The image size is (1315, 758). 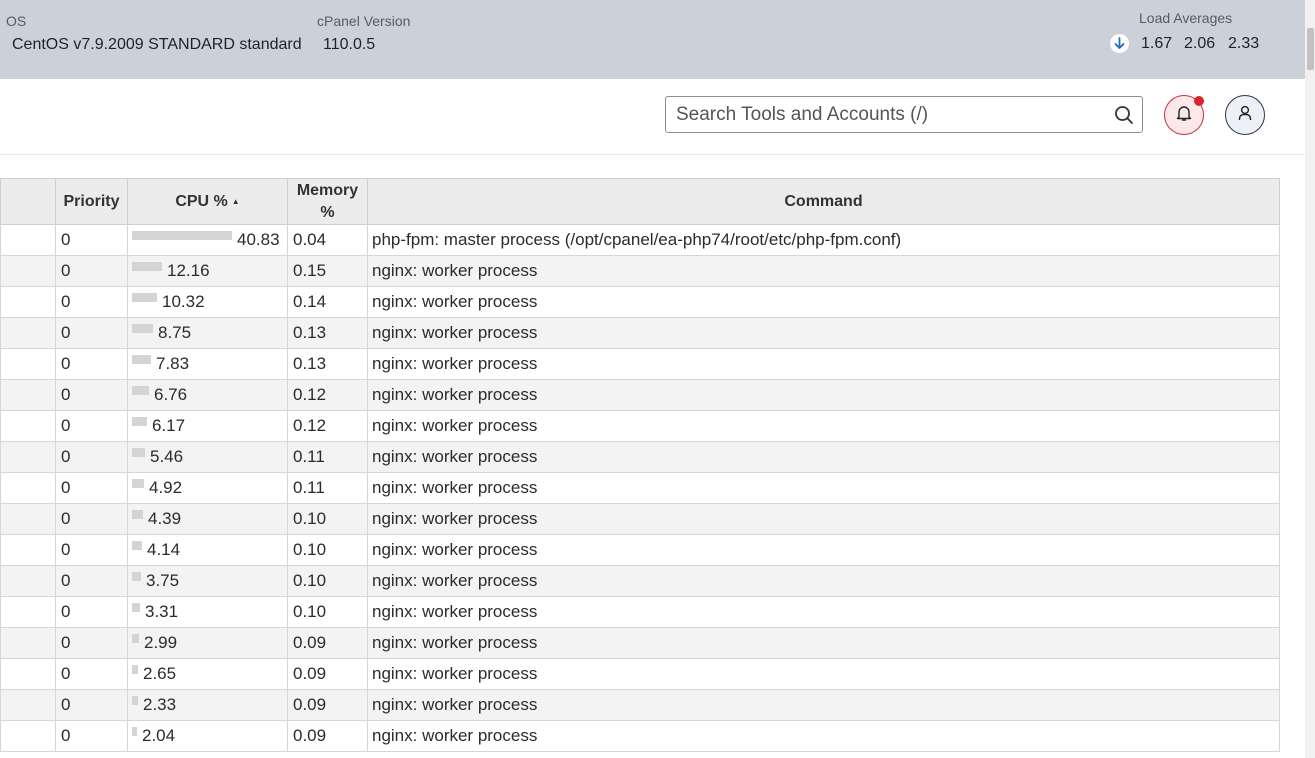 What do you see at coordinates (1186, 18) in the screenshot?
I see `load-averages-label: Load Averages` at bounding box center [1186, 18].